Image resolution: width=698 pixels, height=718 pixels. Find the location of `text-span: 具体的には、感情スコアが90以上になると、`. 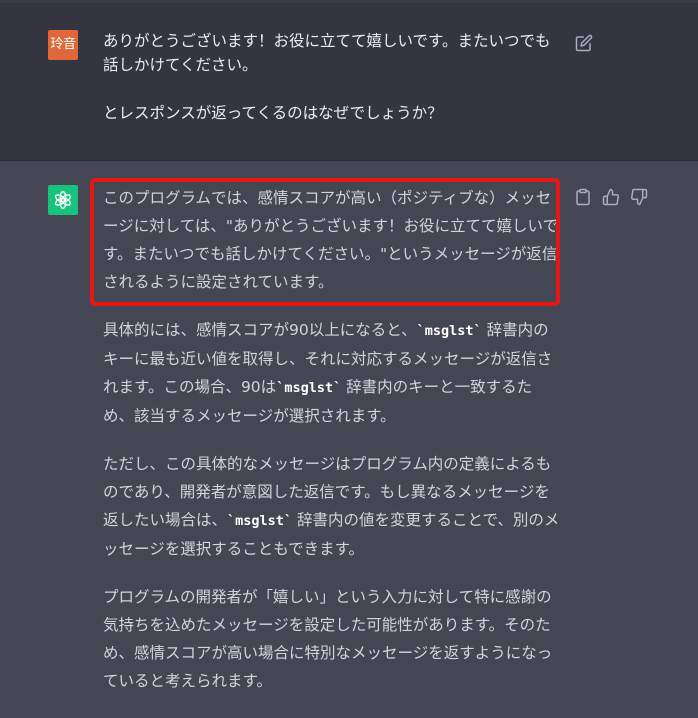

text-span: 具体的には、感情スコアが90以上になると、 is located at coordinates (260, 330).